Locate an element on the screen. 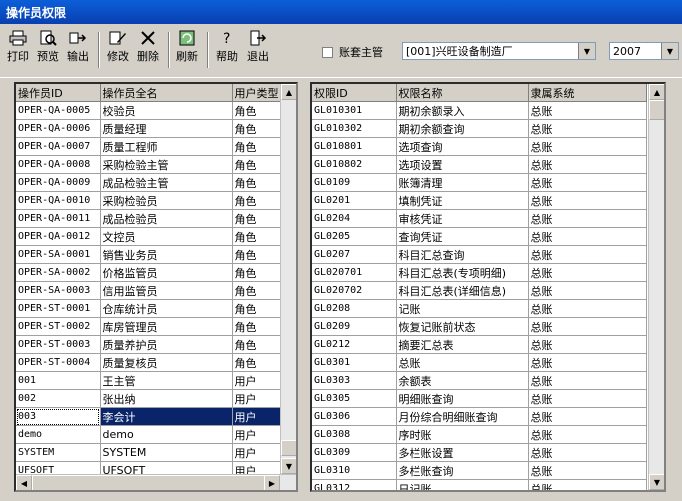 This screenshot has height=501, width=682. table-row: GL0303 余额表 总账 is located at coordinates (479, 380).